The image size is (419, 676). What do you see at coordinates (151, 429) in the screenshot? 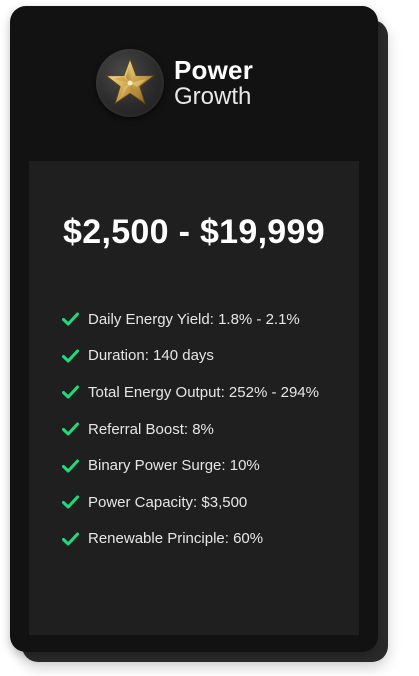
I see `feature-text: Referral Boost: 8%` at bounding box center [151, 429].